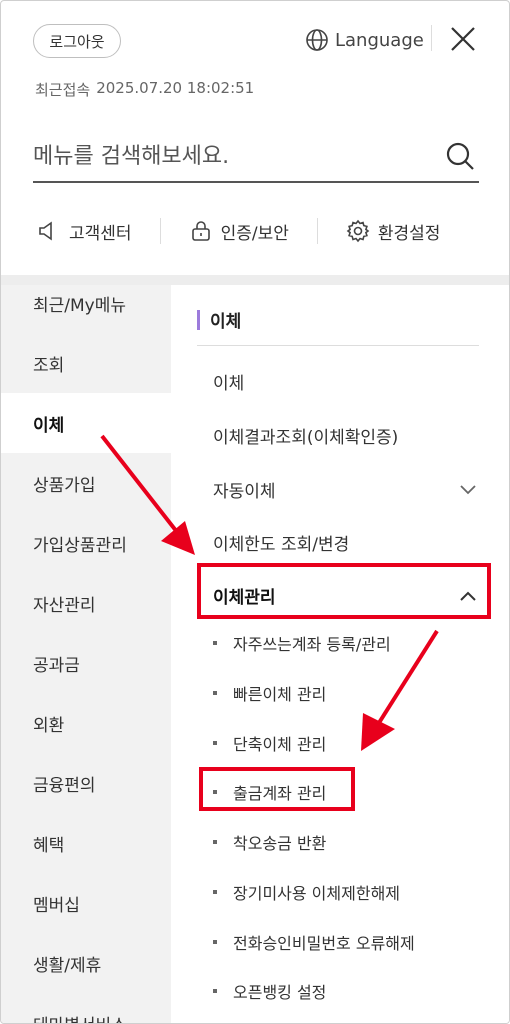 The height and width of the screenshot is (1024, 510). What do you see at coordinates (254, 233) in the screenshot?
I see `quick-link-label: 인증/보안` at bounding box center [254, 233].